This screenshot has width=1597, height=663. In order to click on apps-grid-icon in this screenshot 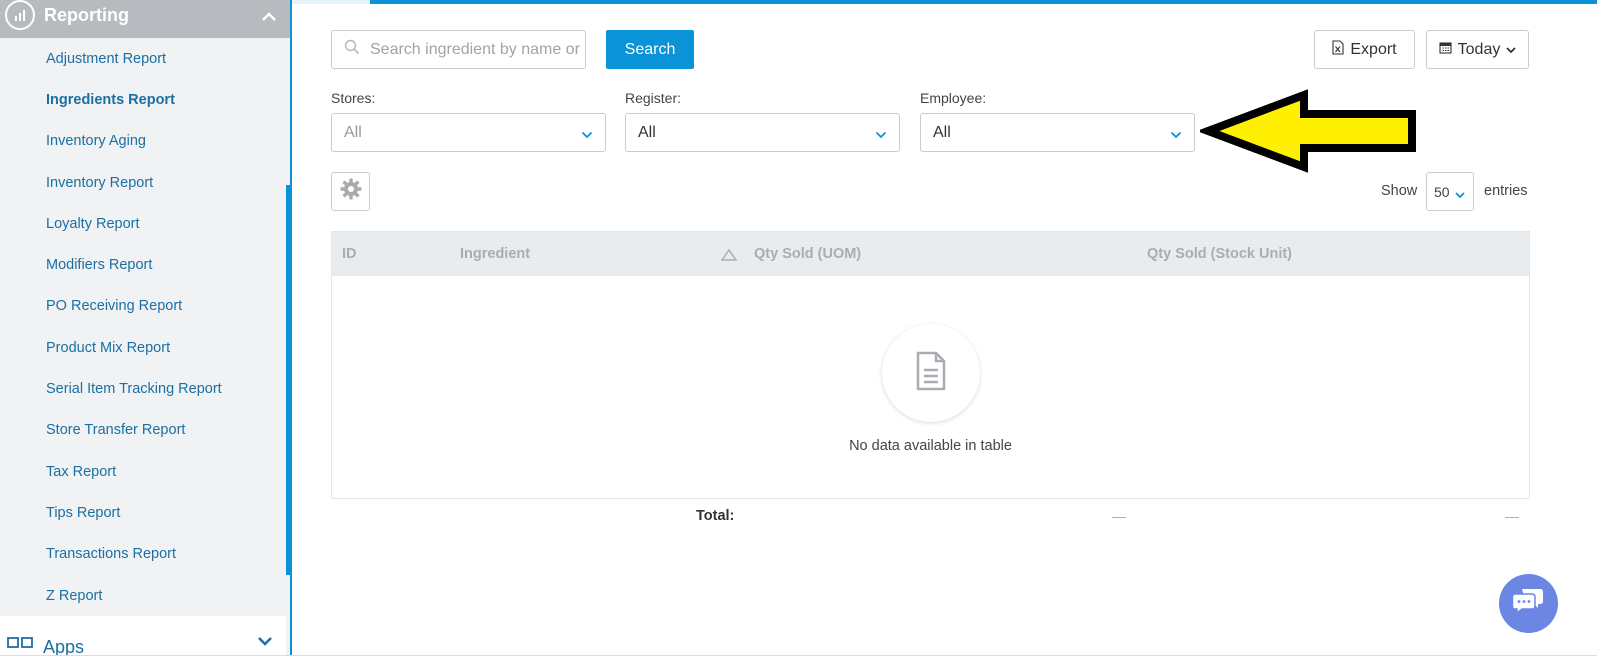, I will do `click(20, 645)`.